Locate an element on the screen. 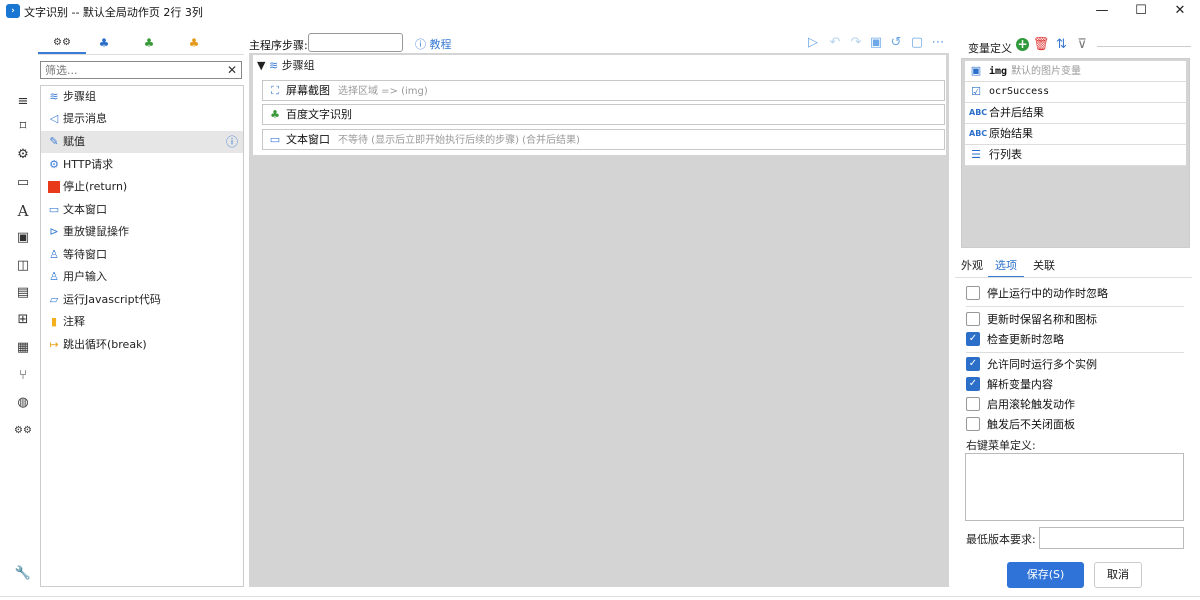 This screenshot has height=600, width=1200. variable-item-line-list: ☰ 行列表 is located at coordinates (1075, 155).